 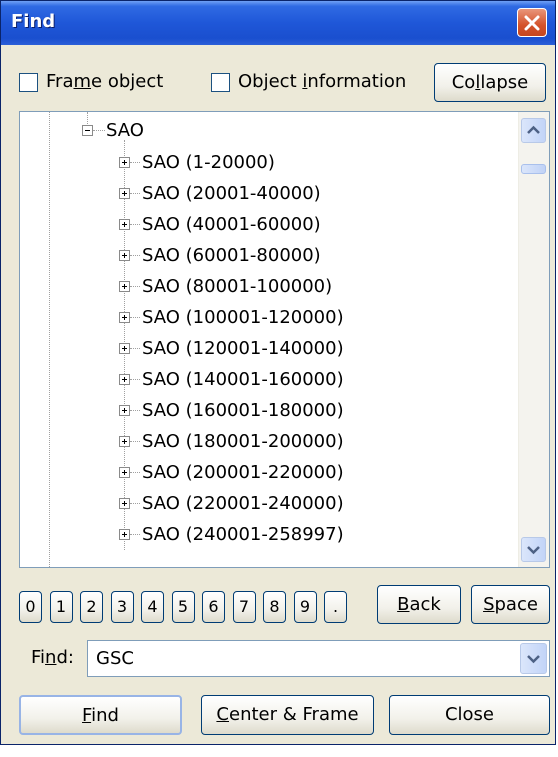 I want to click on window-title: Find, so click(x=33, y=21).